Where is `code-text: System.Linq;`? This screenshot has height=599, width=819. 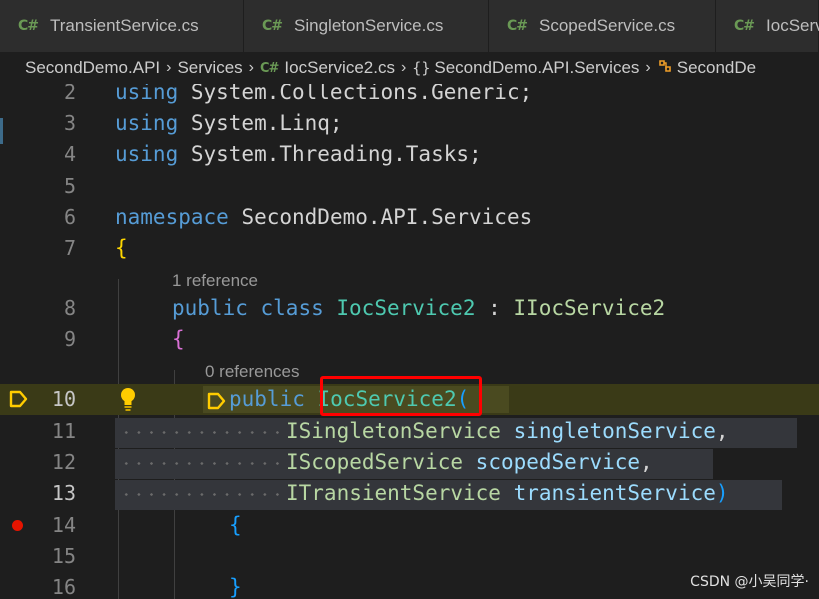
code-text: System.Linq; is located at coordinates (260, 123).